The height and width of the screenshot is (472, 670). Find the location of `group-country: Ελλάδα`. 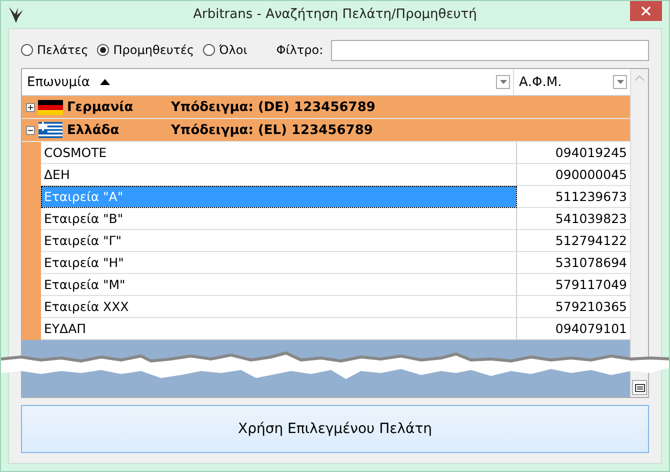

group-country: Ελλάδα is located at coordinates (93, 130).